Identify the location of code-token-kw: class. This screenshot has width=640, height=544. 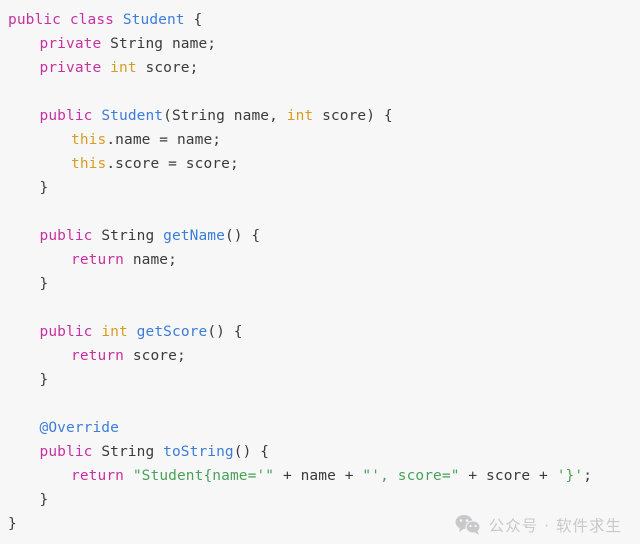
(91, 20).